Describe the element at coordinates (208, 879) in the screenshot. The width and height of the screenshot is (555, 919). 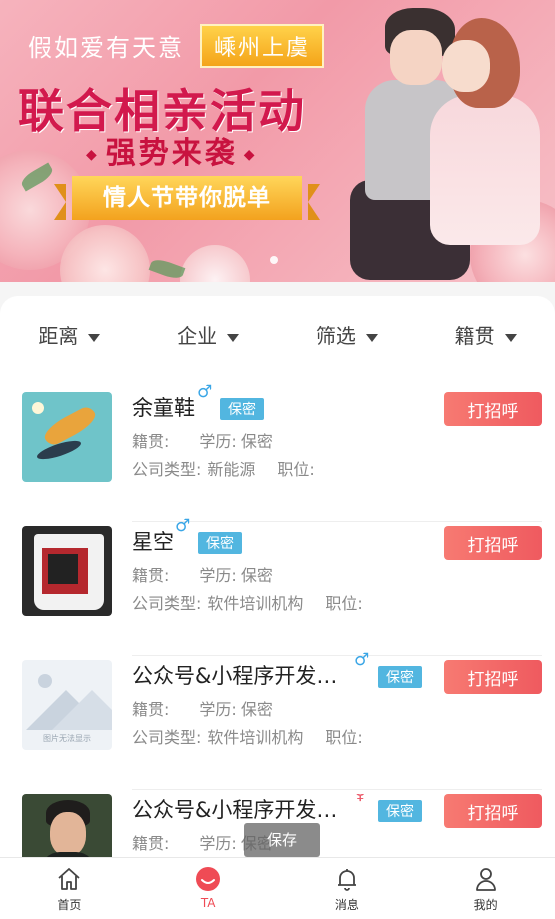
I see `smile-icon` at that location.